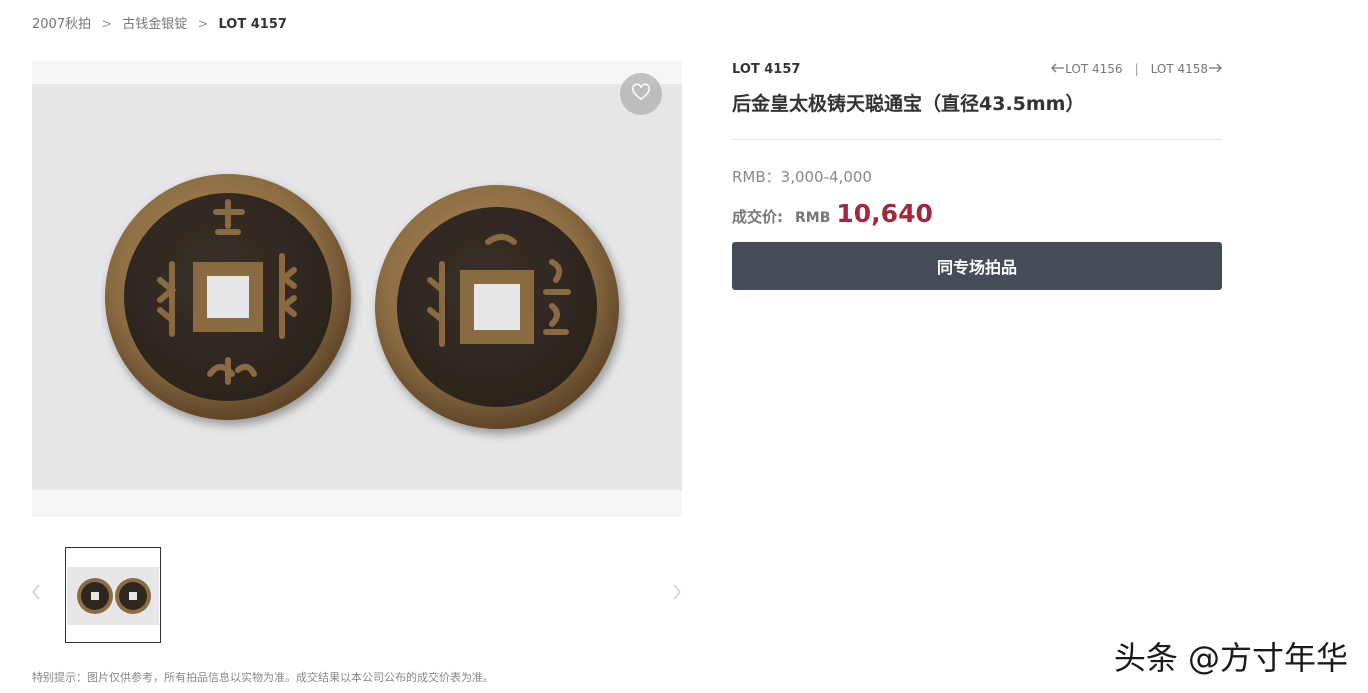 The image size is (1368, 693). I want to click on thumbnail-prev-button, so click(36, 594).